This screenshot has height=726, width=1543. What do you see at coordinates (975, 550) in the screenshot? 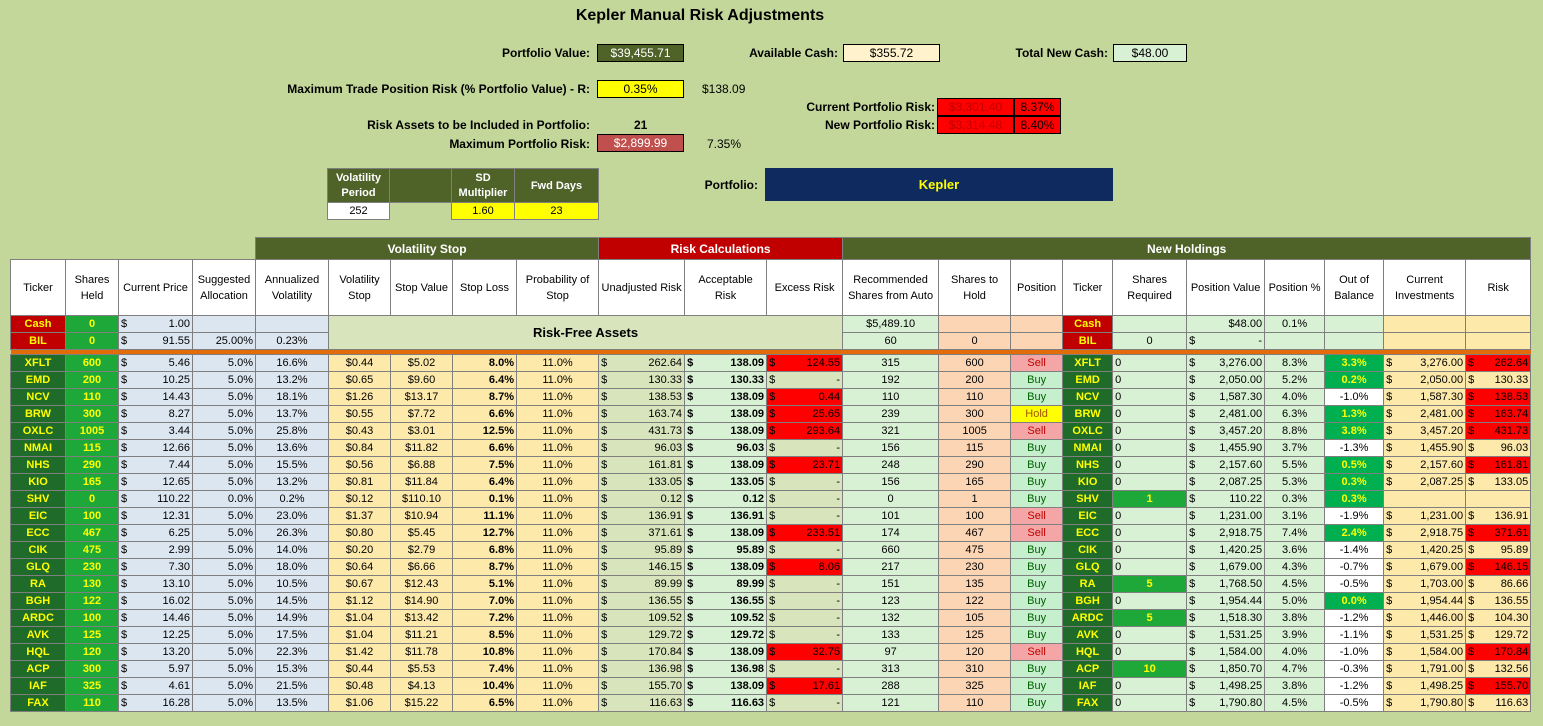
I see `cell-13: 475` at bounding box center [975, 550].